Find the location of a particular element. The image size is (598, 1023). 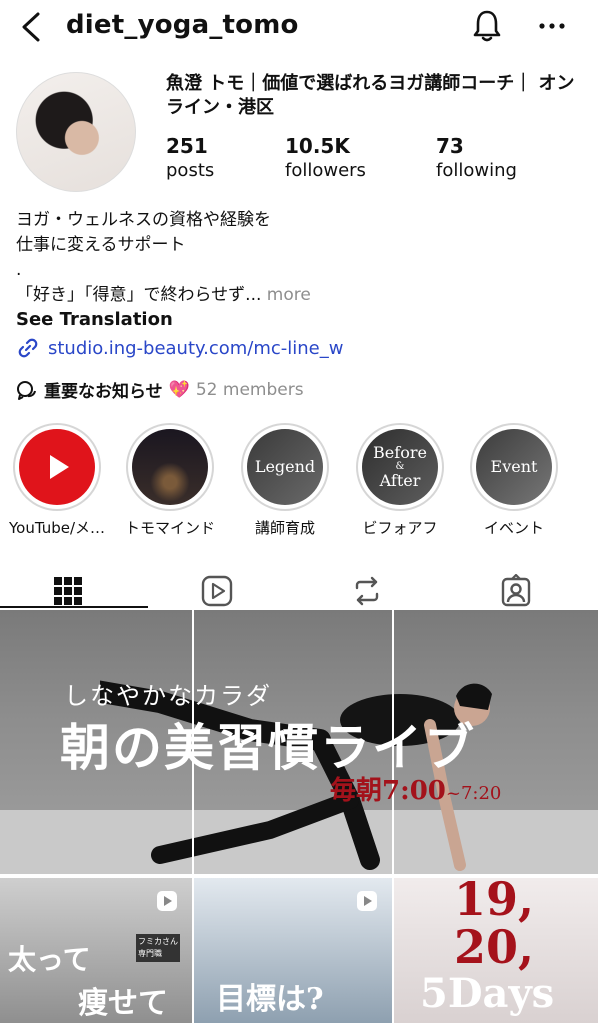

stat-number: 251 is located at coordinates (187, 146).